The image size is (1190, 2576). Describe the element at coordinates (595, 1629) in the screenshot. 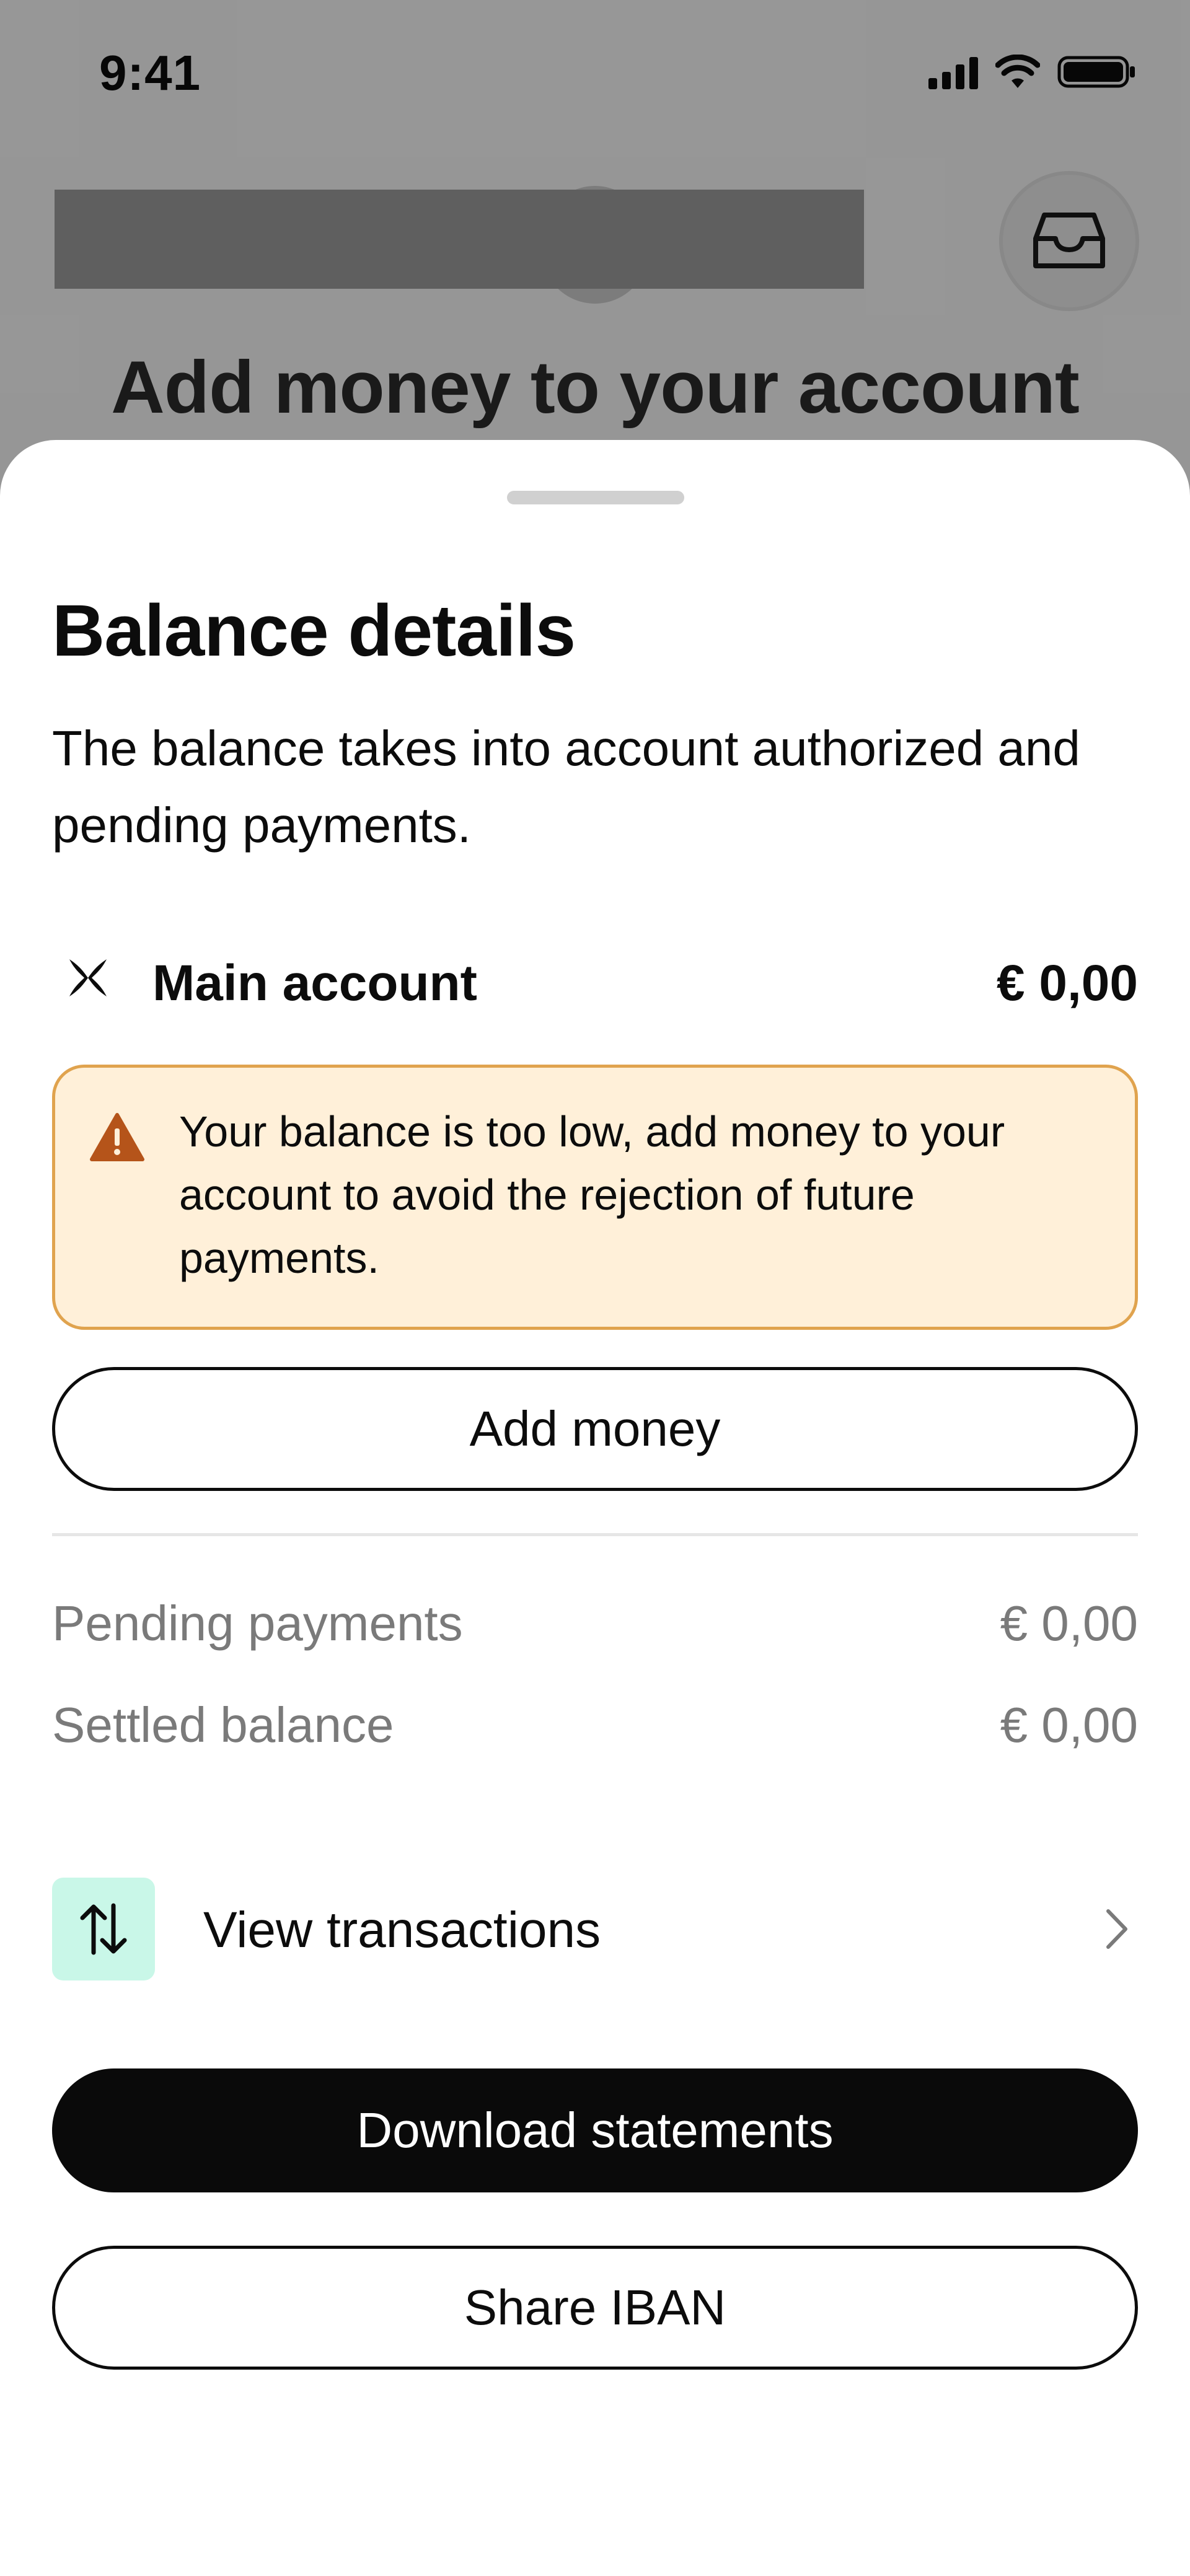

I see `pending-payments-row: Pending payments € 0,00` at that location.